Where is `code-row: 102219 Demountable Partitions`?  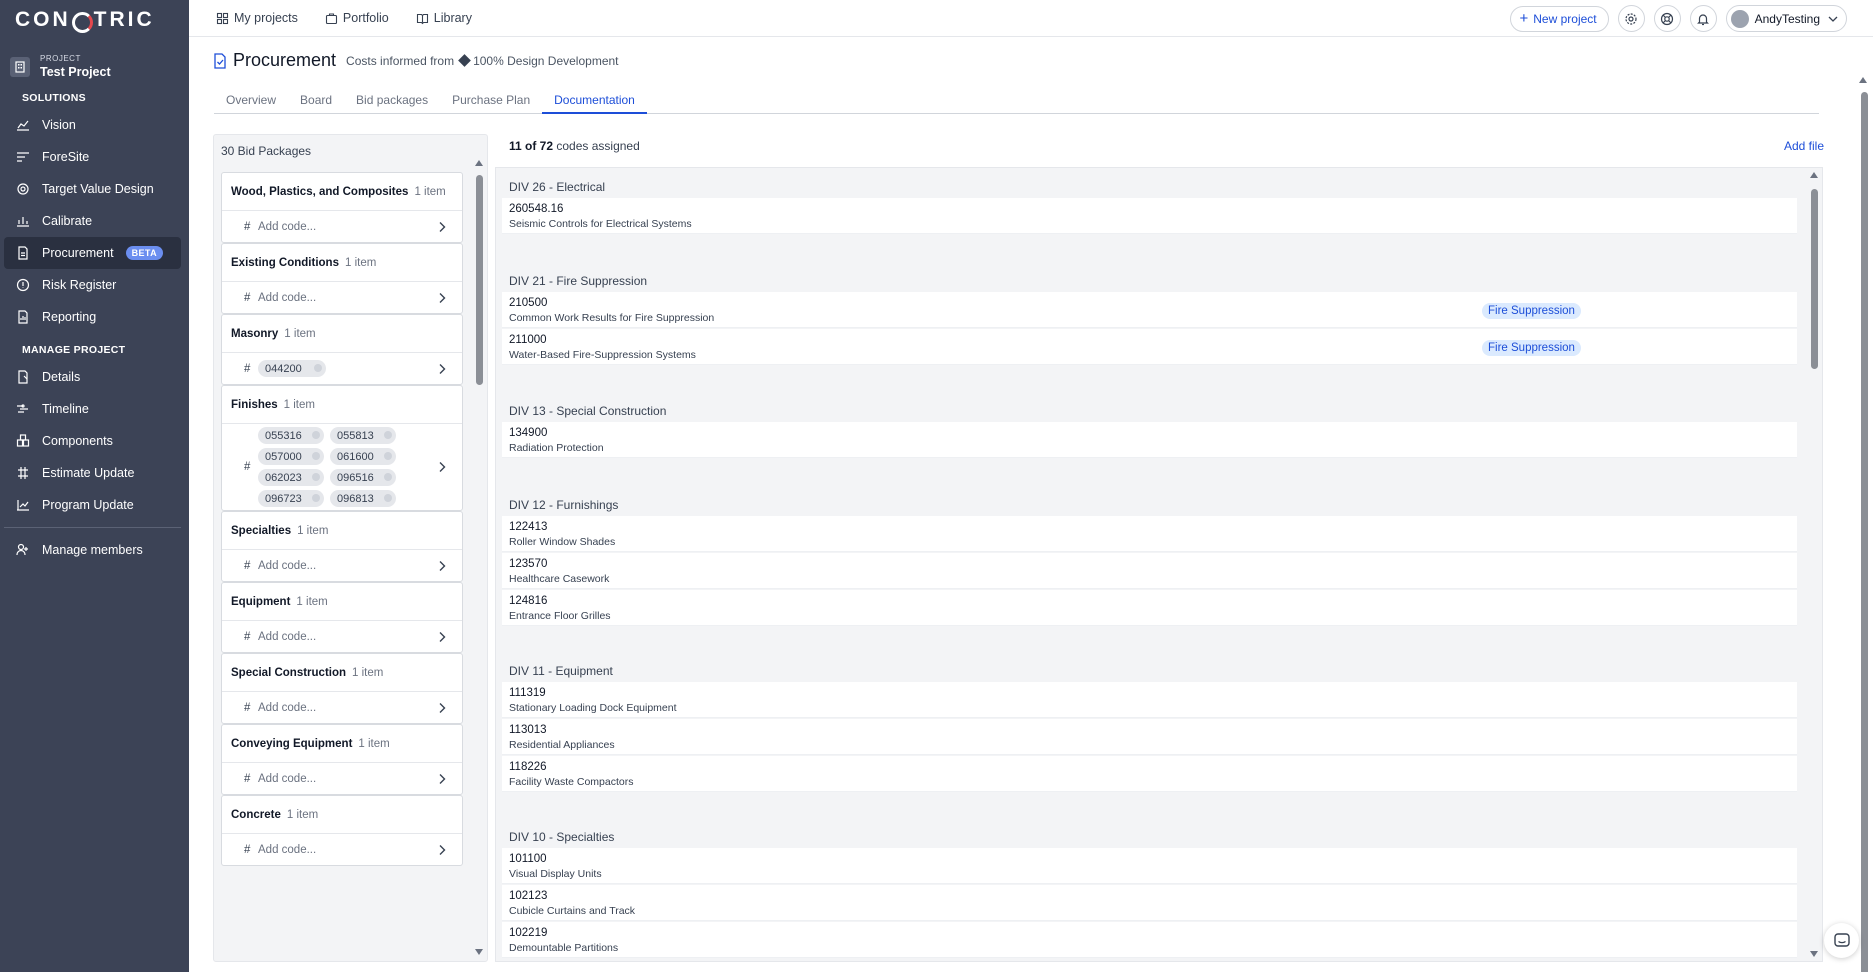
code-row: 102219 Demountable Partitions is located at coordinates (1149, 940).